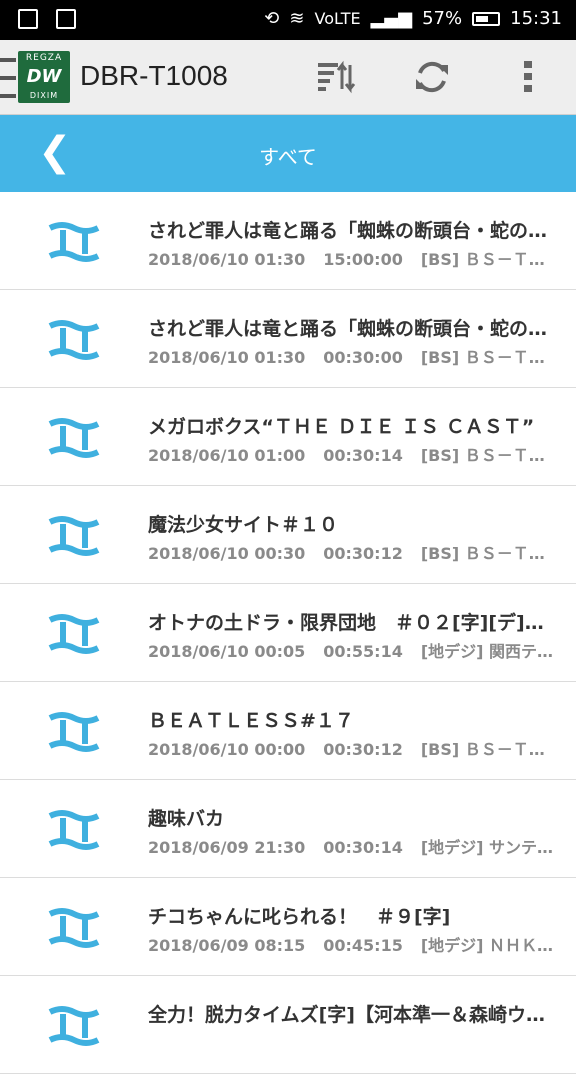  I want to click on sd-card-icon, so click(66, 19).